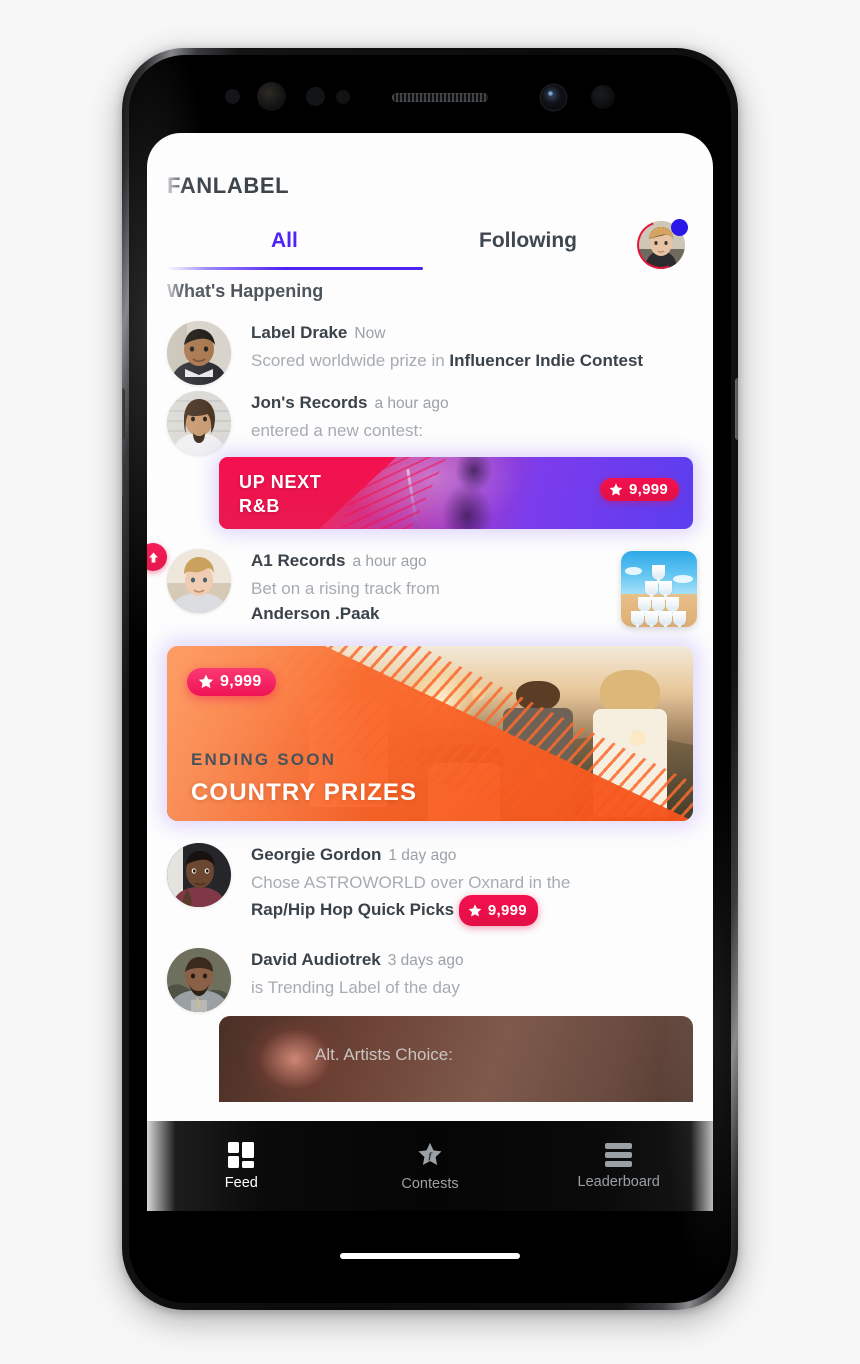  Describe the element at coordinates (430, 1256) in the screenshot. I see `home-indicator` at that location.